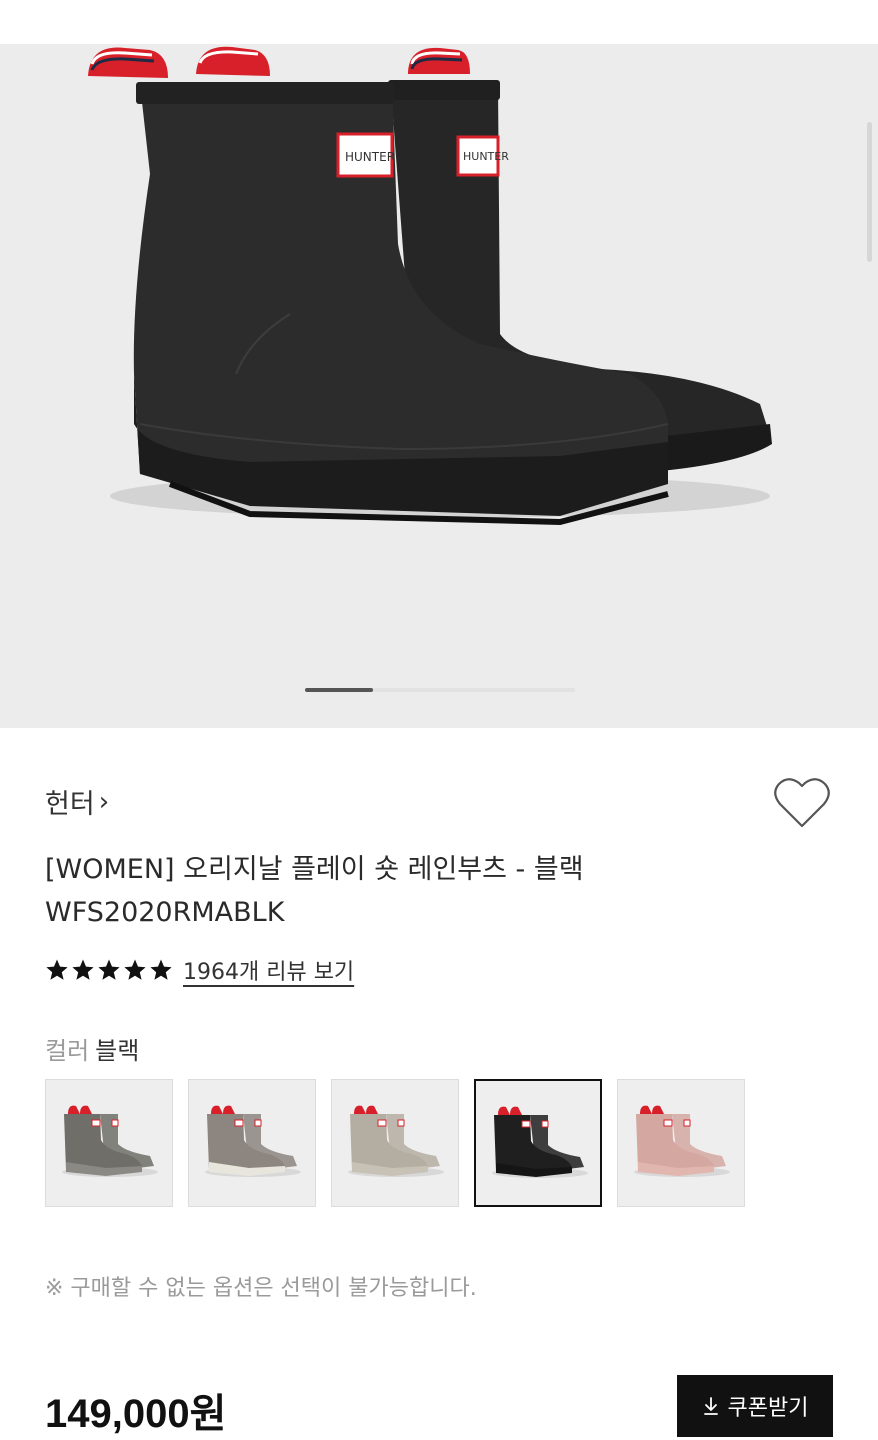 The width and height of the screenshot is (878, 1440). I want to click on color-swatch-pink, so click(681, 1143).